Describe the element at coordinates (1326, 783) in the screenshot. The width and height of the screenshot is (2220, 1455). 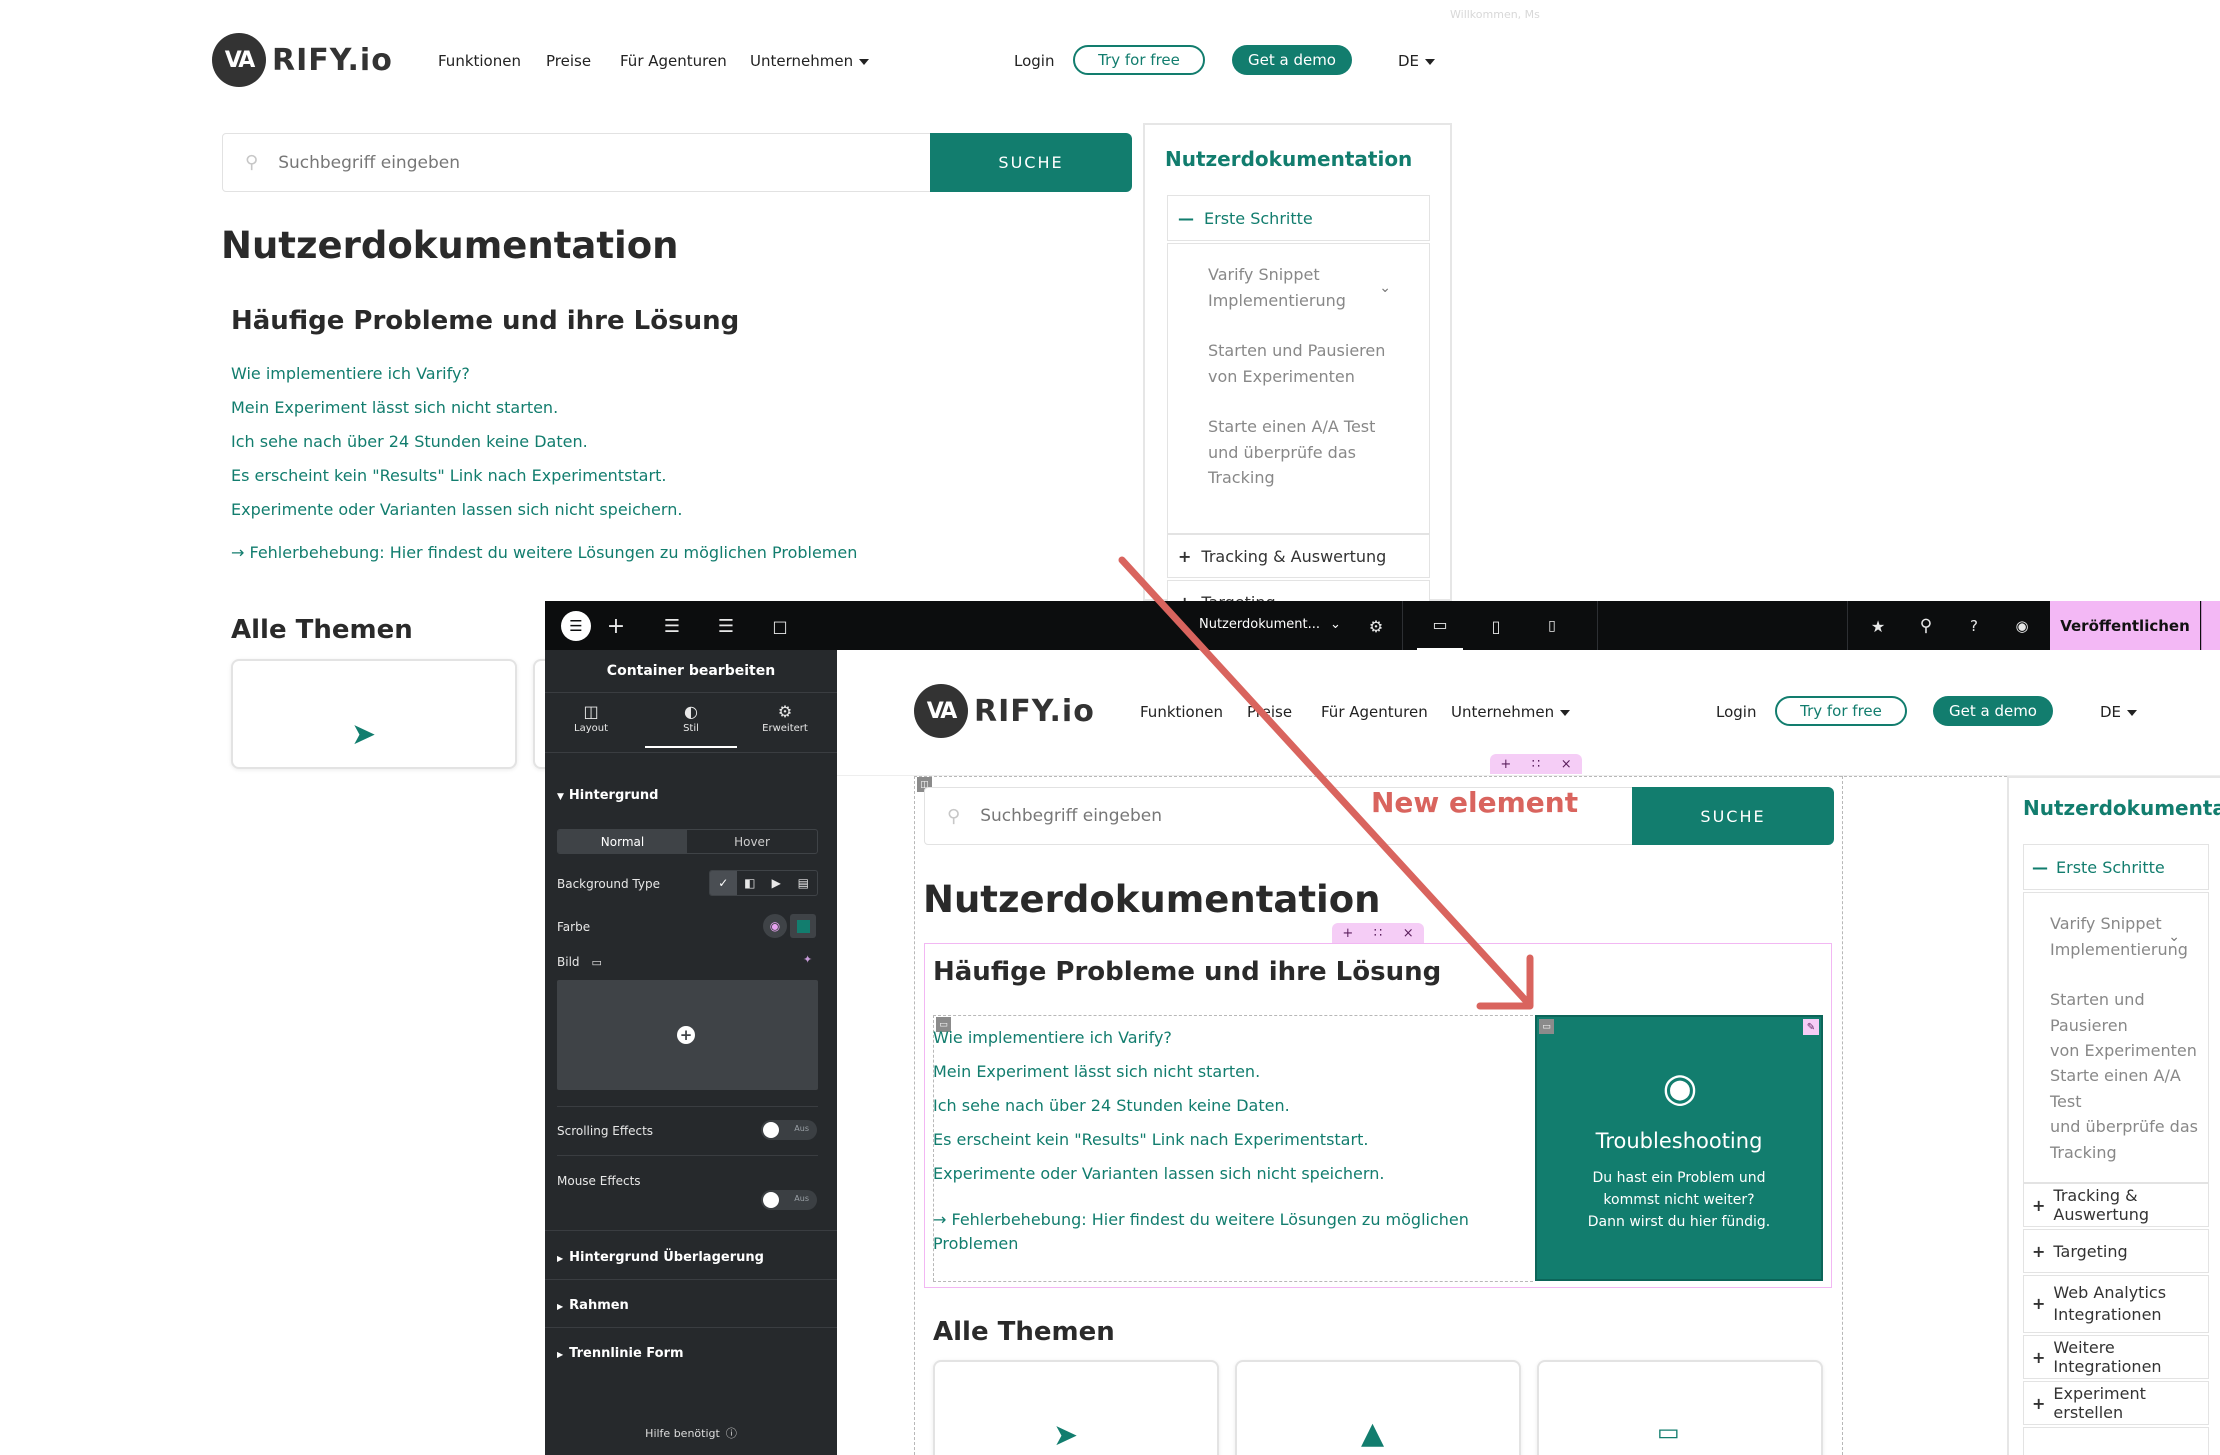
I see `annotation-arrow` at that location.